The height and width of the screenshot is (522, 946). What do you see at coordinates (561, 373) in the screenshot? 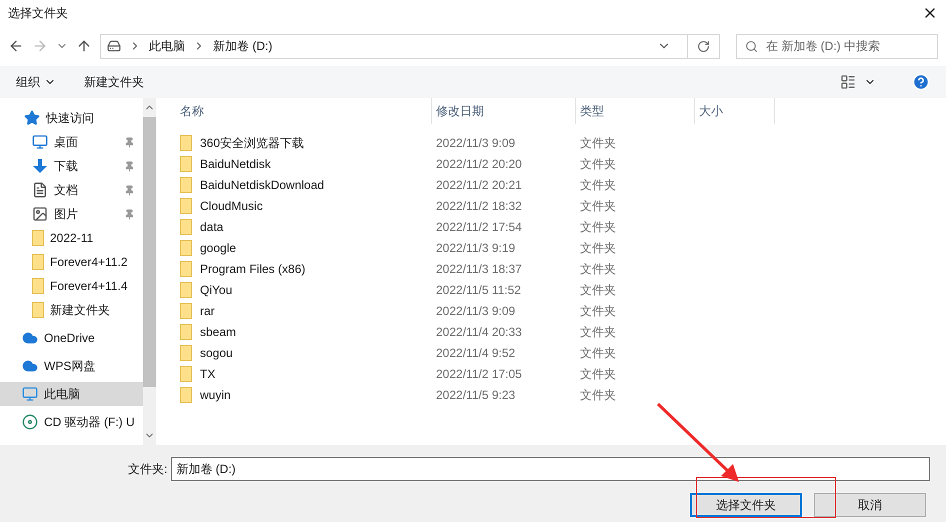
I see `file-row: TX 2022/11/2 17:05 文件夹` at bounding box center [561, 373].